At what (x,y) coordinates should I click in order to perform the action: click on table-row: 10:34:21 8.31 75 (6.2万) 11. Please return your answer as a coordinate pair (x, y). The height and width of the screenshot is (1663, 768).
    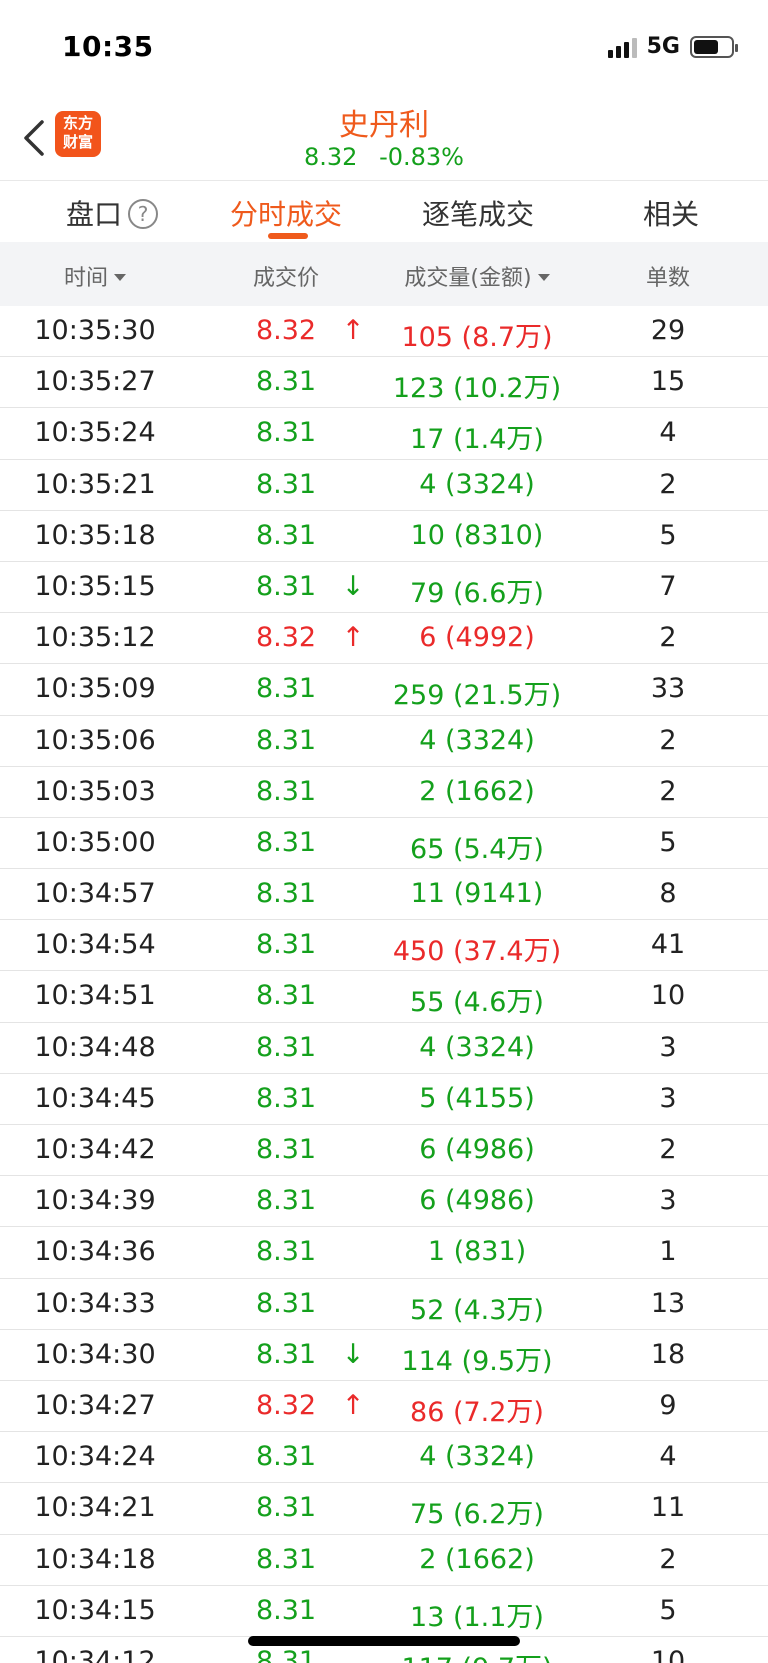
    Looking at the image, I should click on (384, 1509).